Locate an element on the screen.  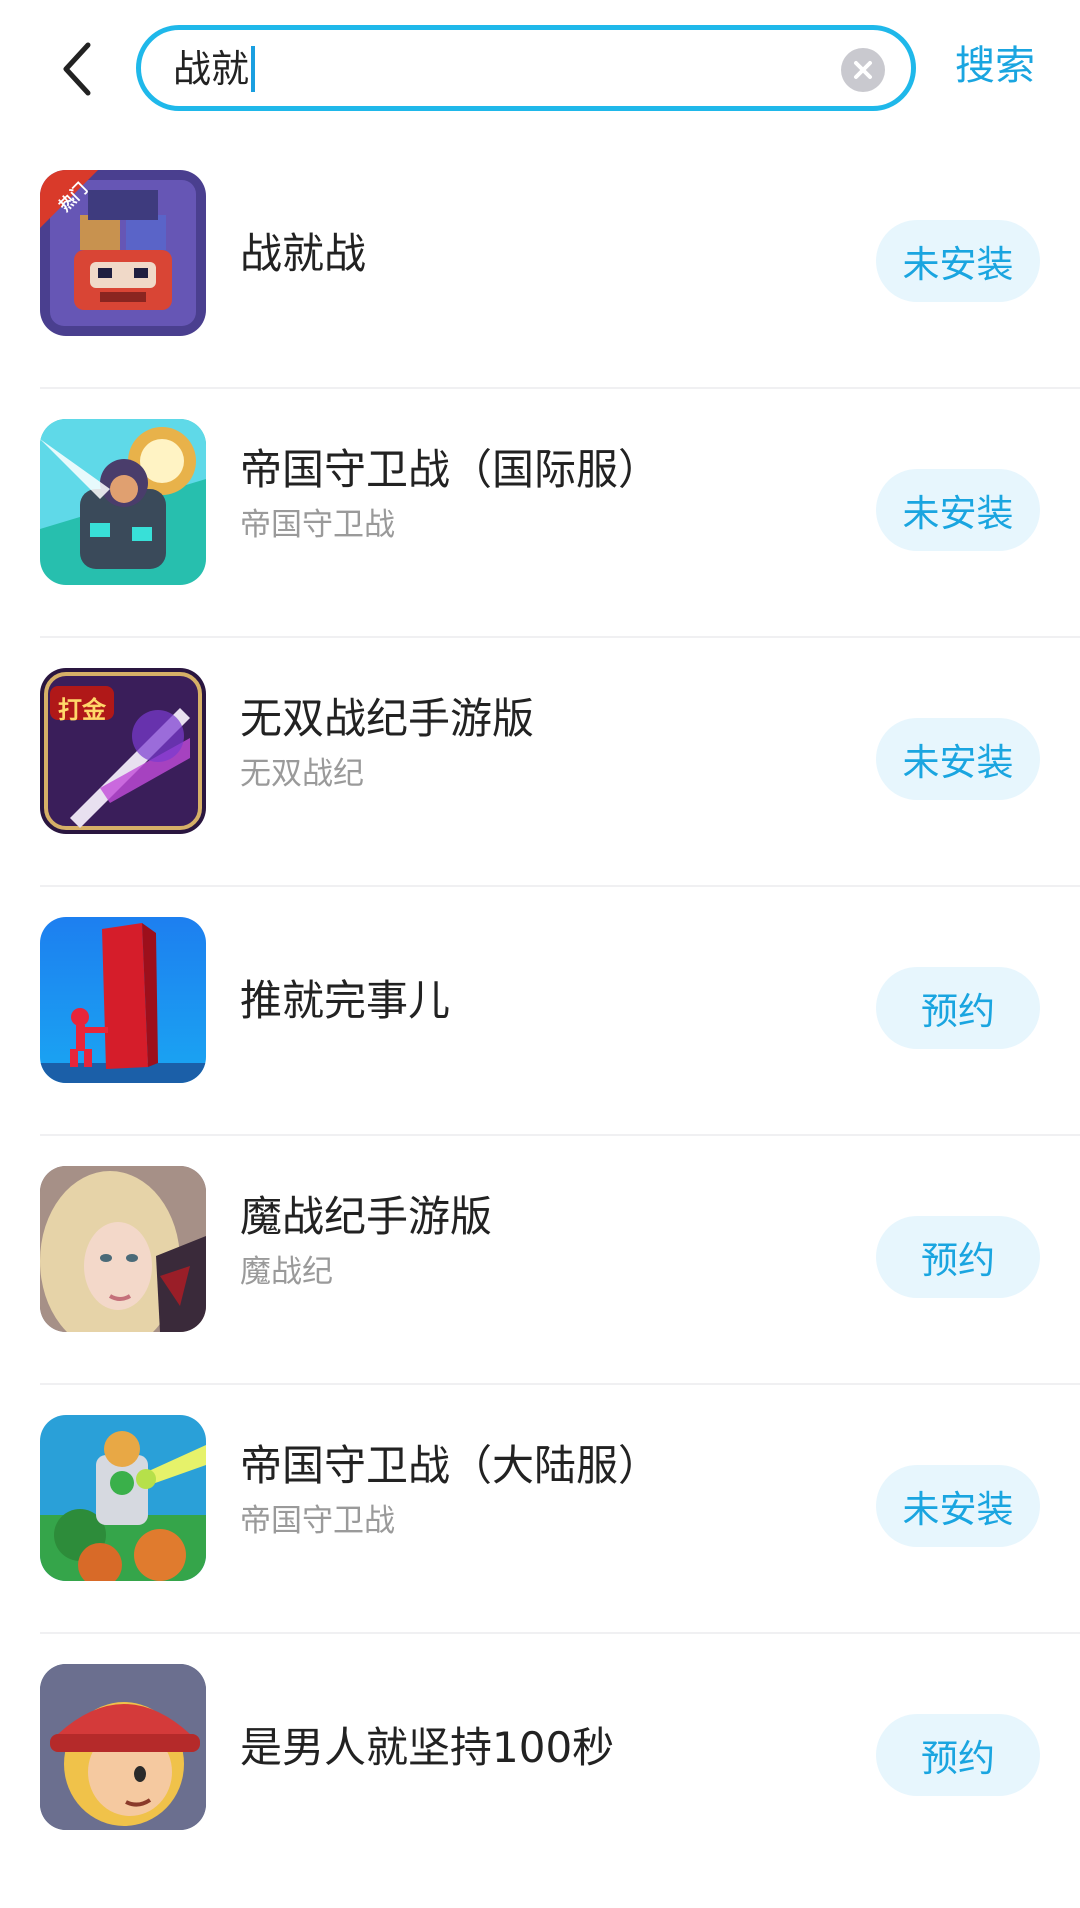
list-item: 是男人就坚持100秒 预约 is located at coordinates (540, 1758).